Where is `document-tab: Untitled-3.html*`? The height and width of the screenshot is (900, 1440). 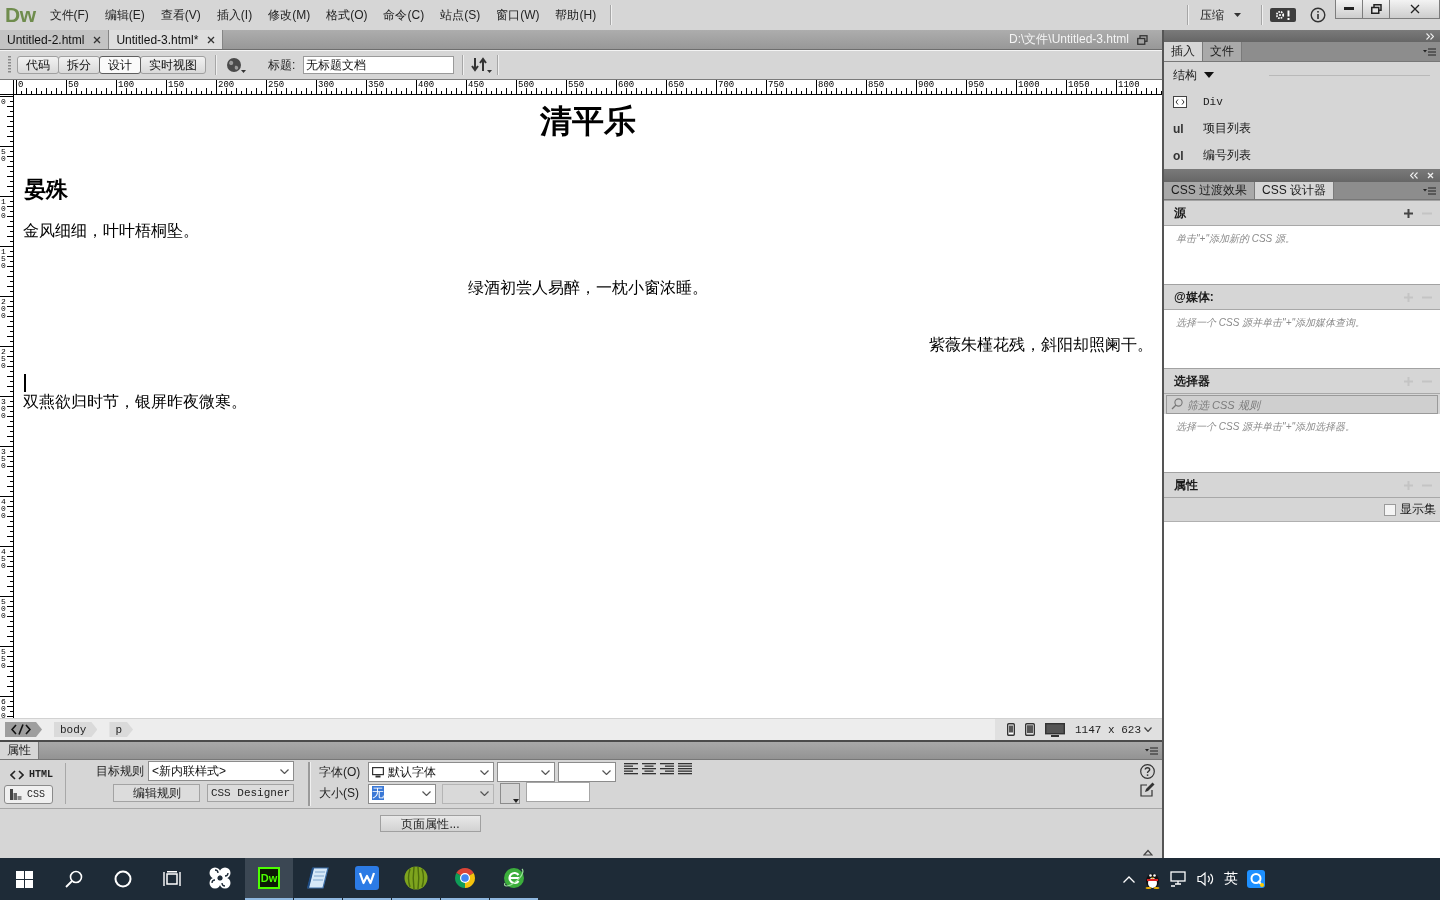 document-tab: Untitled-3.html* is located at coordinates (166, 39).